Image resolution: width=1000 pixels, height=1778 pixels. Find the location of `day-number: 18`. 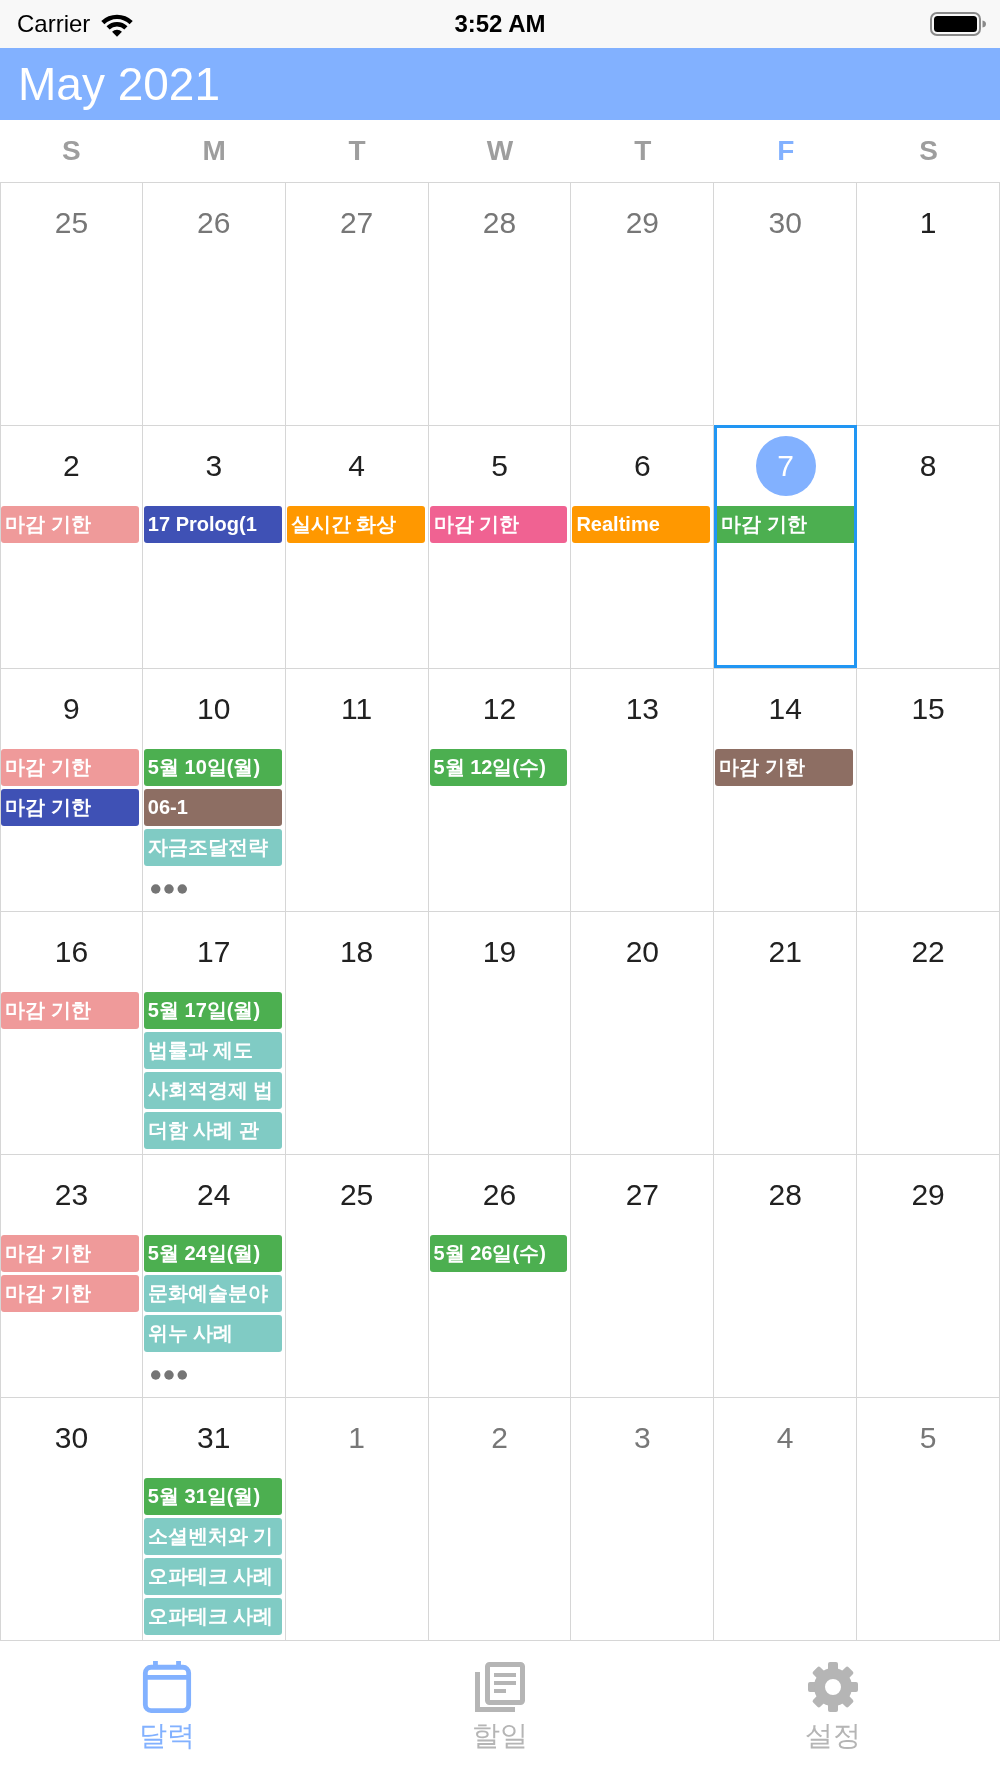

day-number: 18 is located at coordinates (356, 952).